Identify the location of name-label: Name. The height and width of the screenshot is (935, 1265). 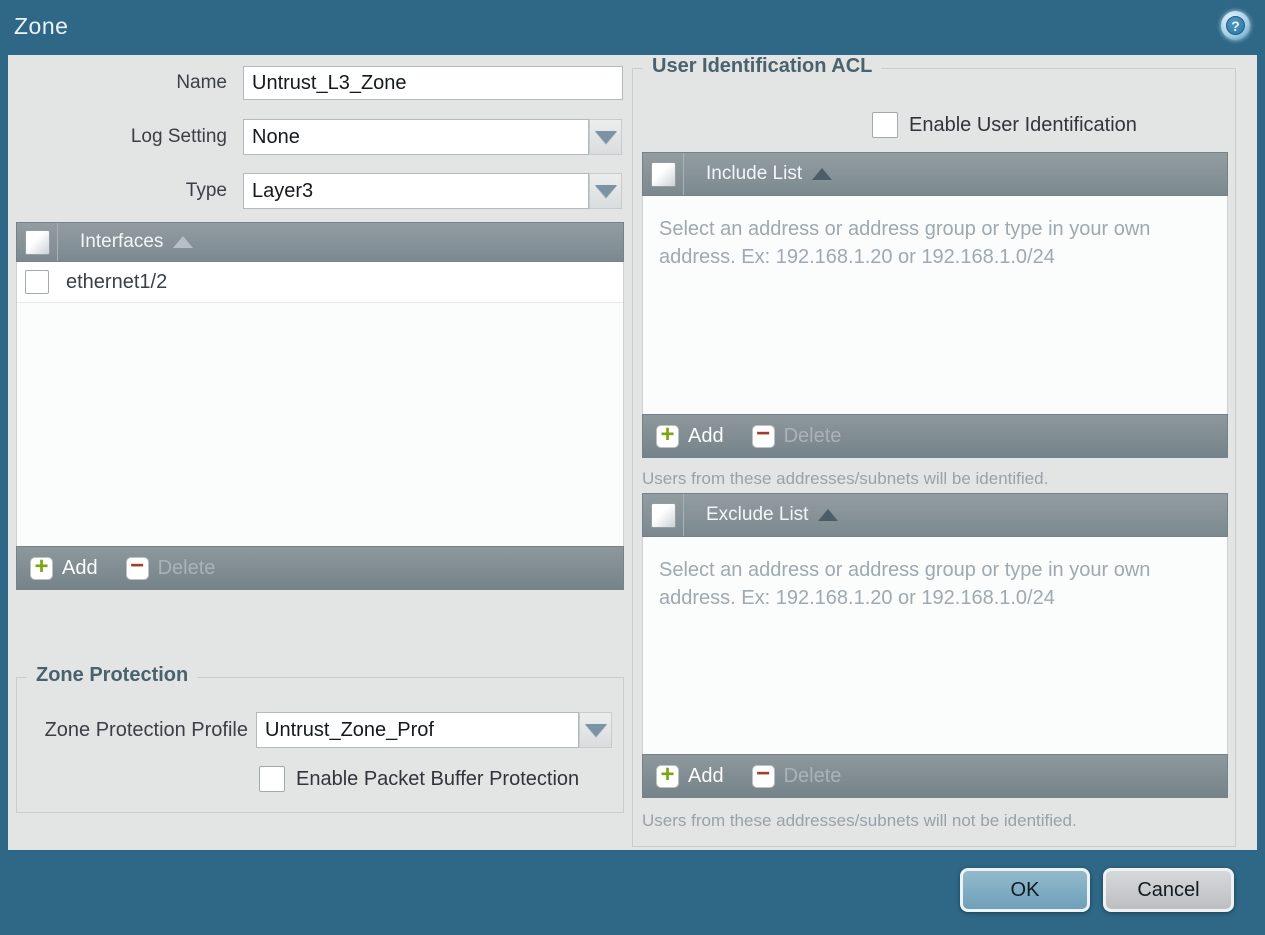
(201, 82).